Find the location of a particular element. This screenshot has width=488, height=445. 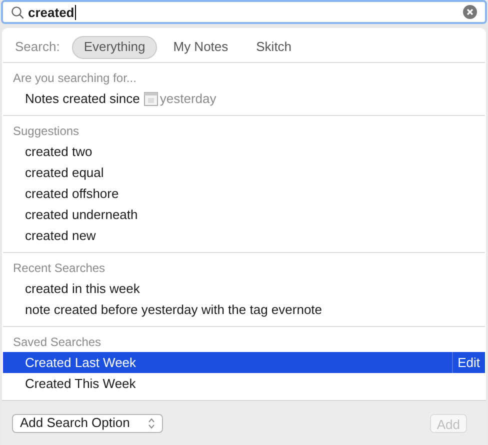

scope-tab: Skitch is located at coordinates (274, 47).